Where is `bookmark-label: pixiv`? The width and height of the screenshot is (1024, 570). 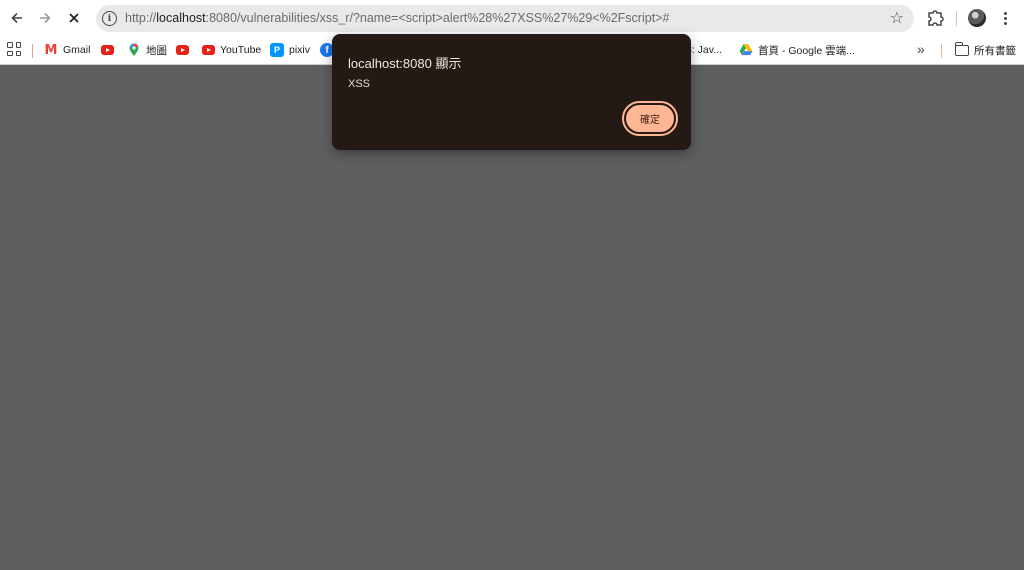
bookmark-label: pixiv is located at coordinates (300, 50).